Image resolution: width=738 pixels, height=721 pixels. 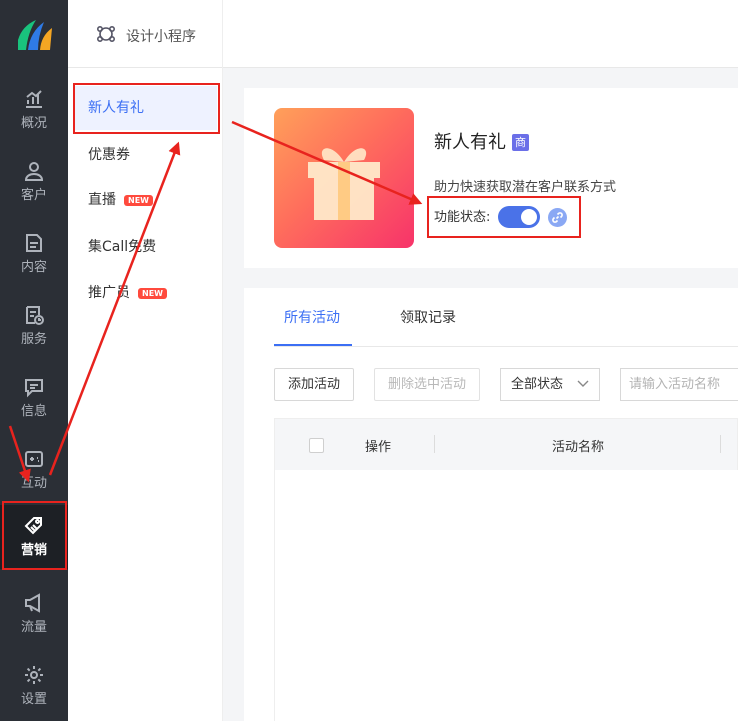 What do you see at coordinates (34, 470) in the screenshot?
I see `rail-item-interaction: 互动` at bounding box center [34, 470].